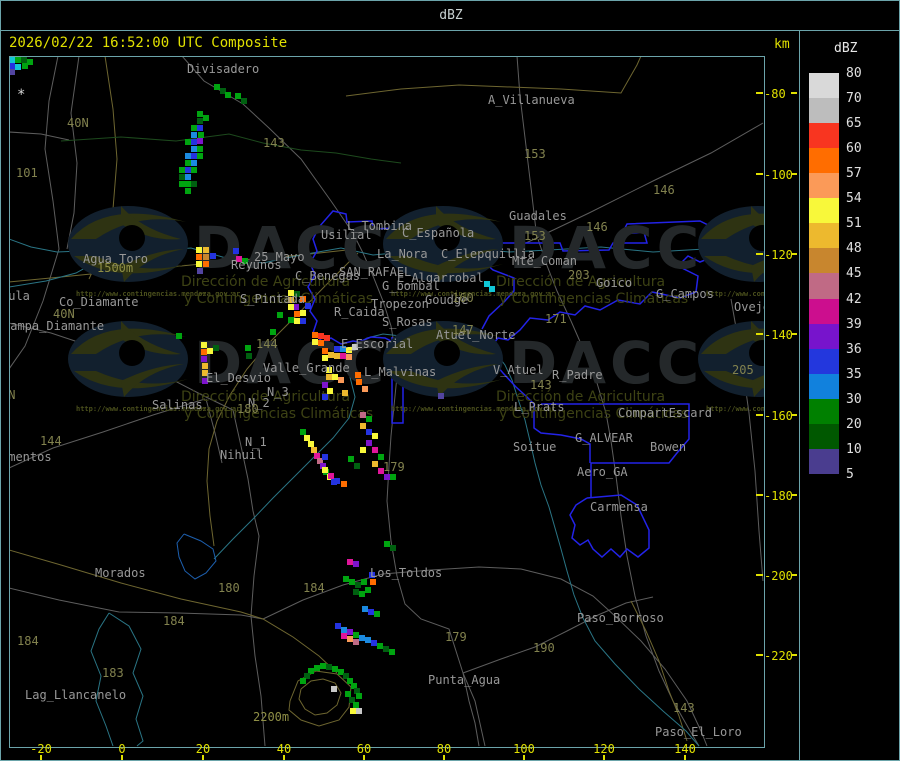 This screenshot has width=900, height=761. What do you see at coordinates (735, 294) in the screenshot?
I see `watermark-url: http://www.contingencias.mendoza.gov.ar` at bounding box center [735, 294].